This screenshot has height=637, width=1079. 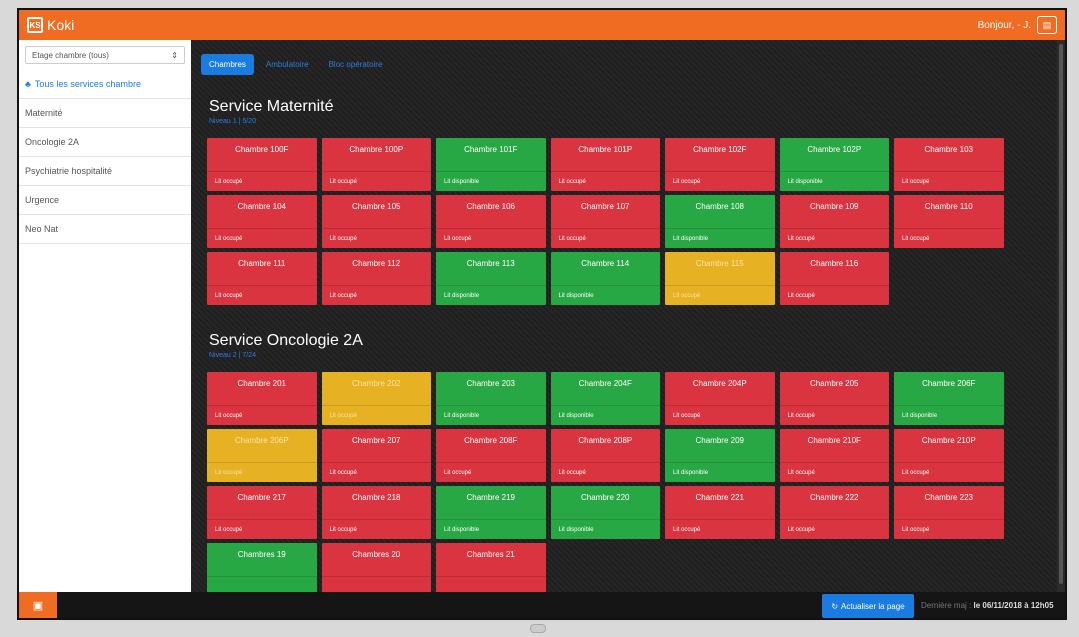 I want to click on room-card: Chambre 104 Lit occupé, so click(x=262, y=221).